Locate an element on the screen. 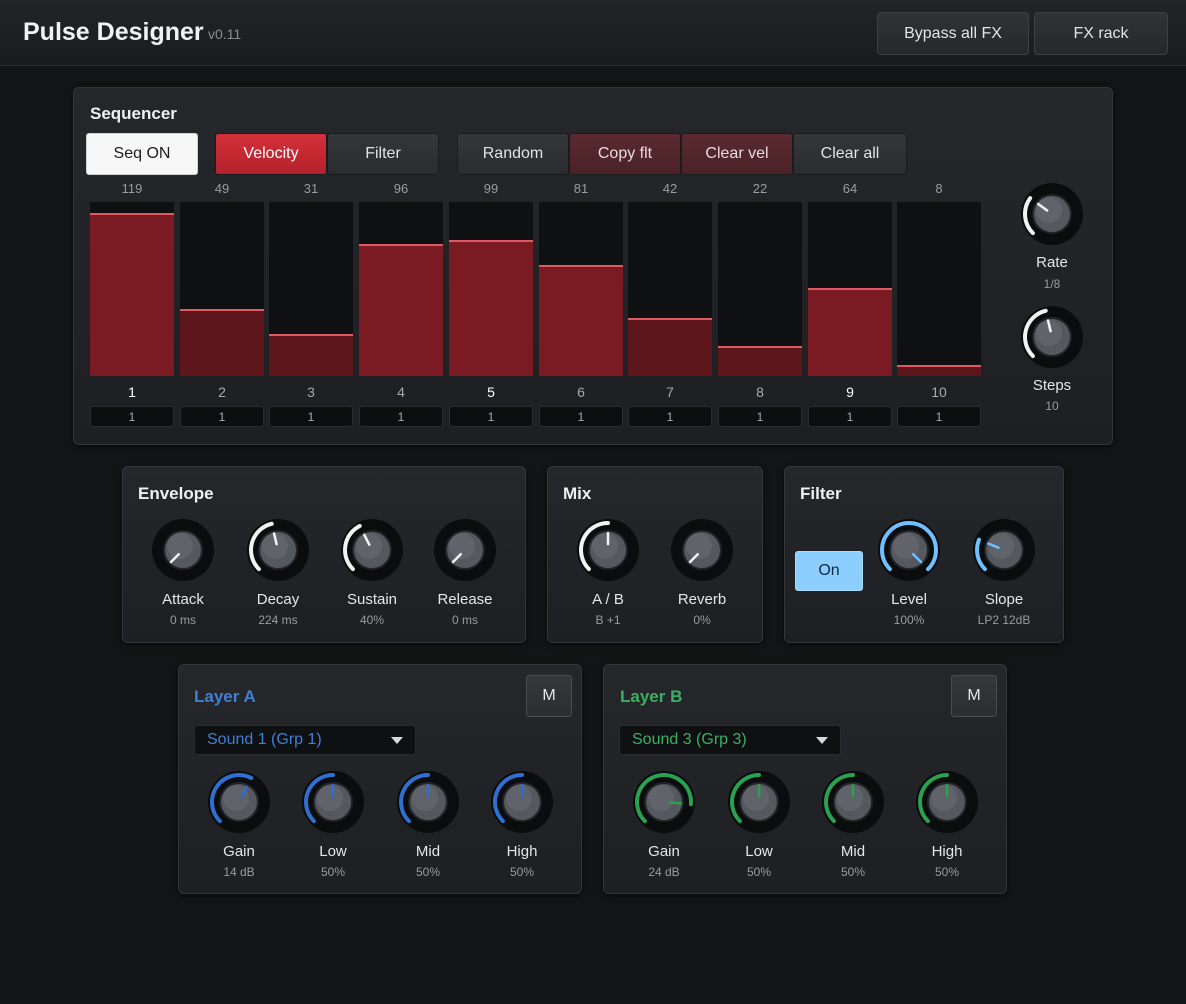  step-value-label: 22 is located at coordinates (760, 188).